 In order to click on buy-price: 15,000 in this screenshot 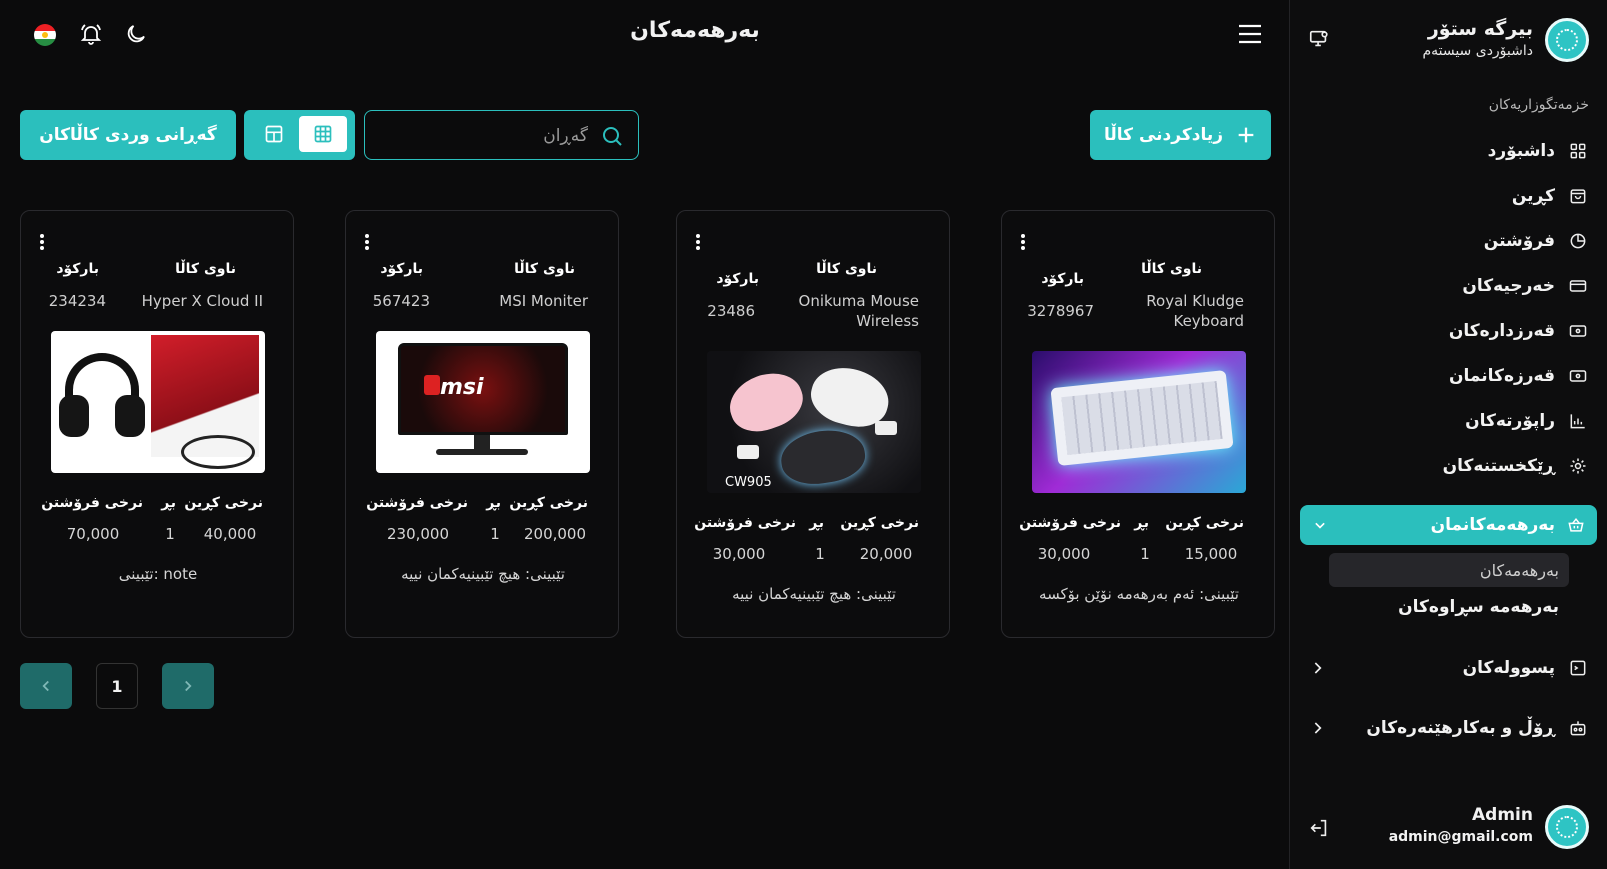, I will do `click(1211, 554)`.